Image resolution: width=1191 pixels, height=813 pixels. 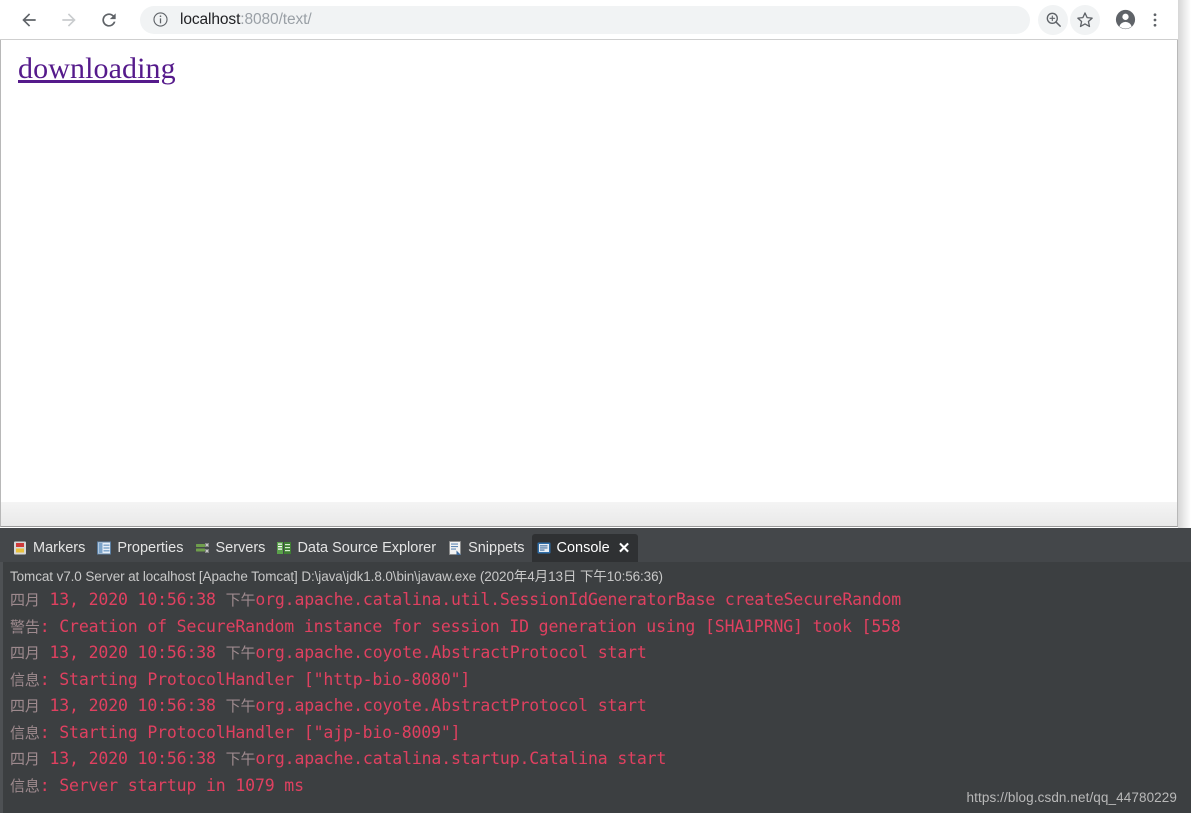 I want to click on log-message: : Server startup in 1079 ms, so click(x=171, y=785).